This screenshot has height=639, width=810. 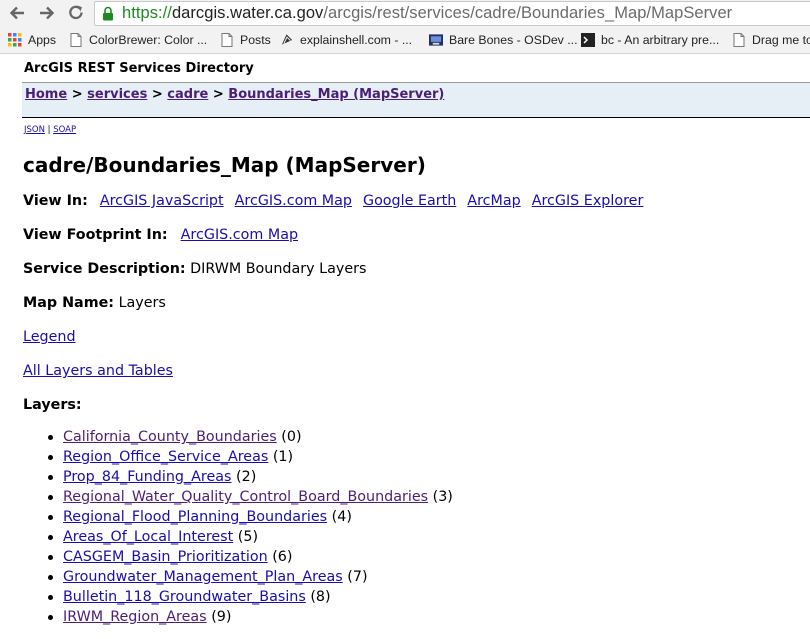 I want to click on legend-row: Legend, so click(x=49, y=337).